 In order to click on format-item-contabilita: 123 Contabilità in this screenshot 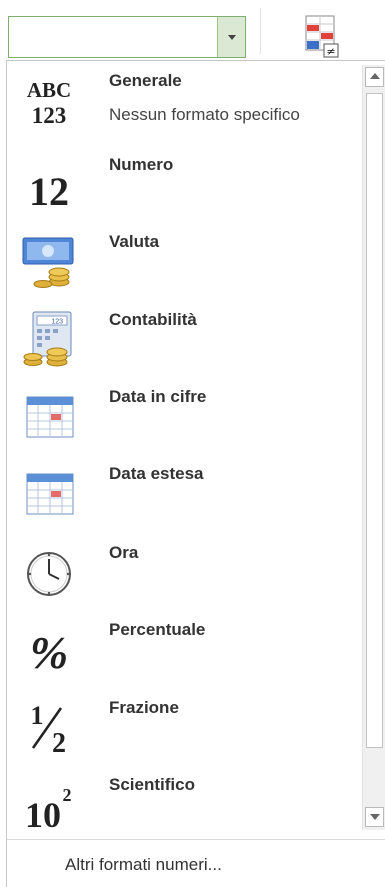, I will do `click(185, 342)`.